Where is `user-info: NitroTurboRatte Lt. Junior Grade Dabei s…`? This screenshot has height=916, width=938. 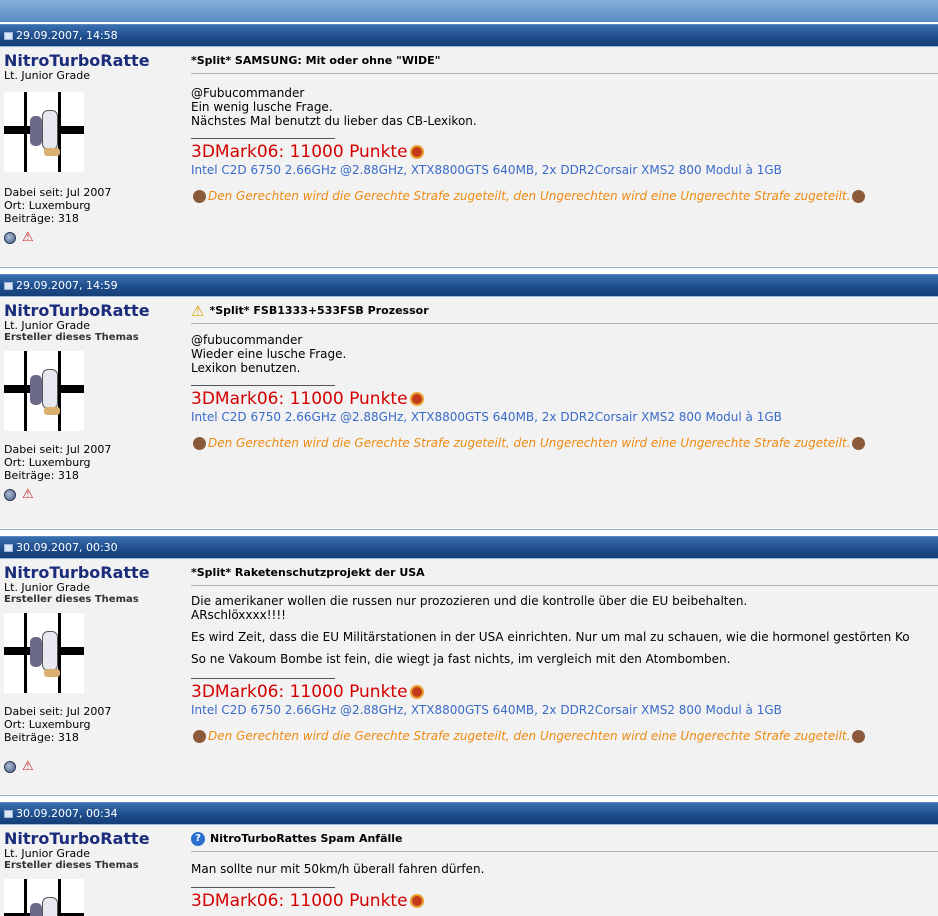 user-info: NitroTurboRatte Lt. Junior Grade Dabei s… is located at coordinates (92, 156).